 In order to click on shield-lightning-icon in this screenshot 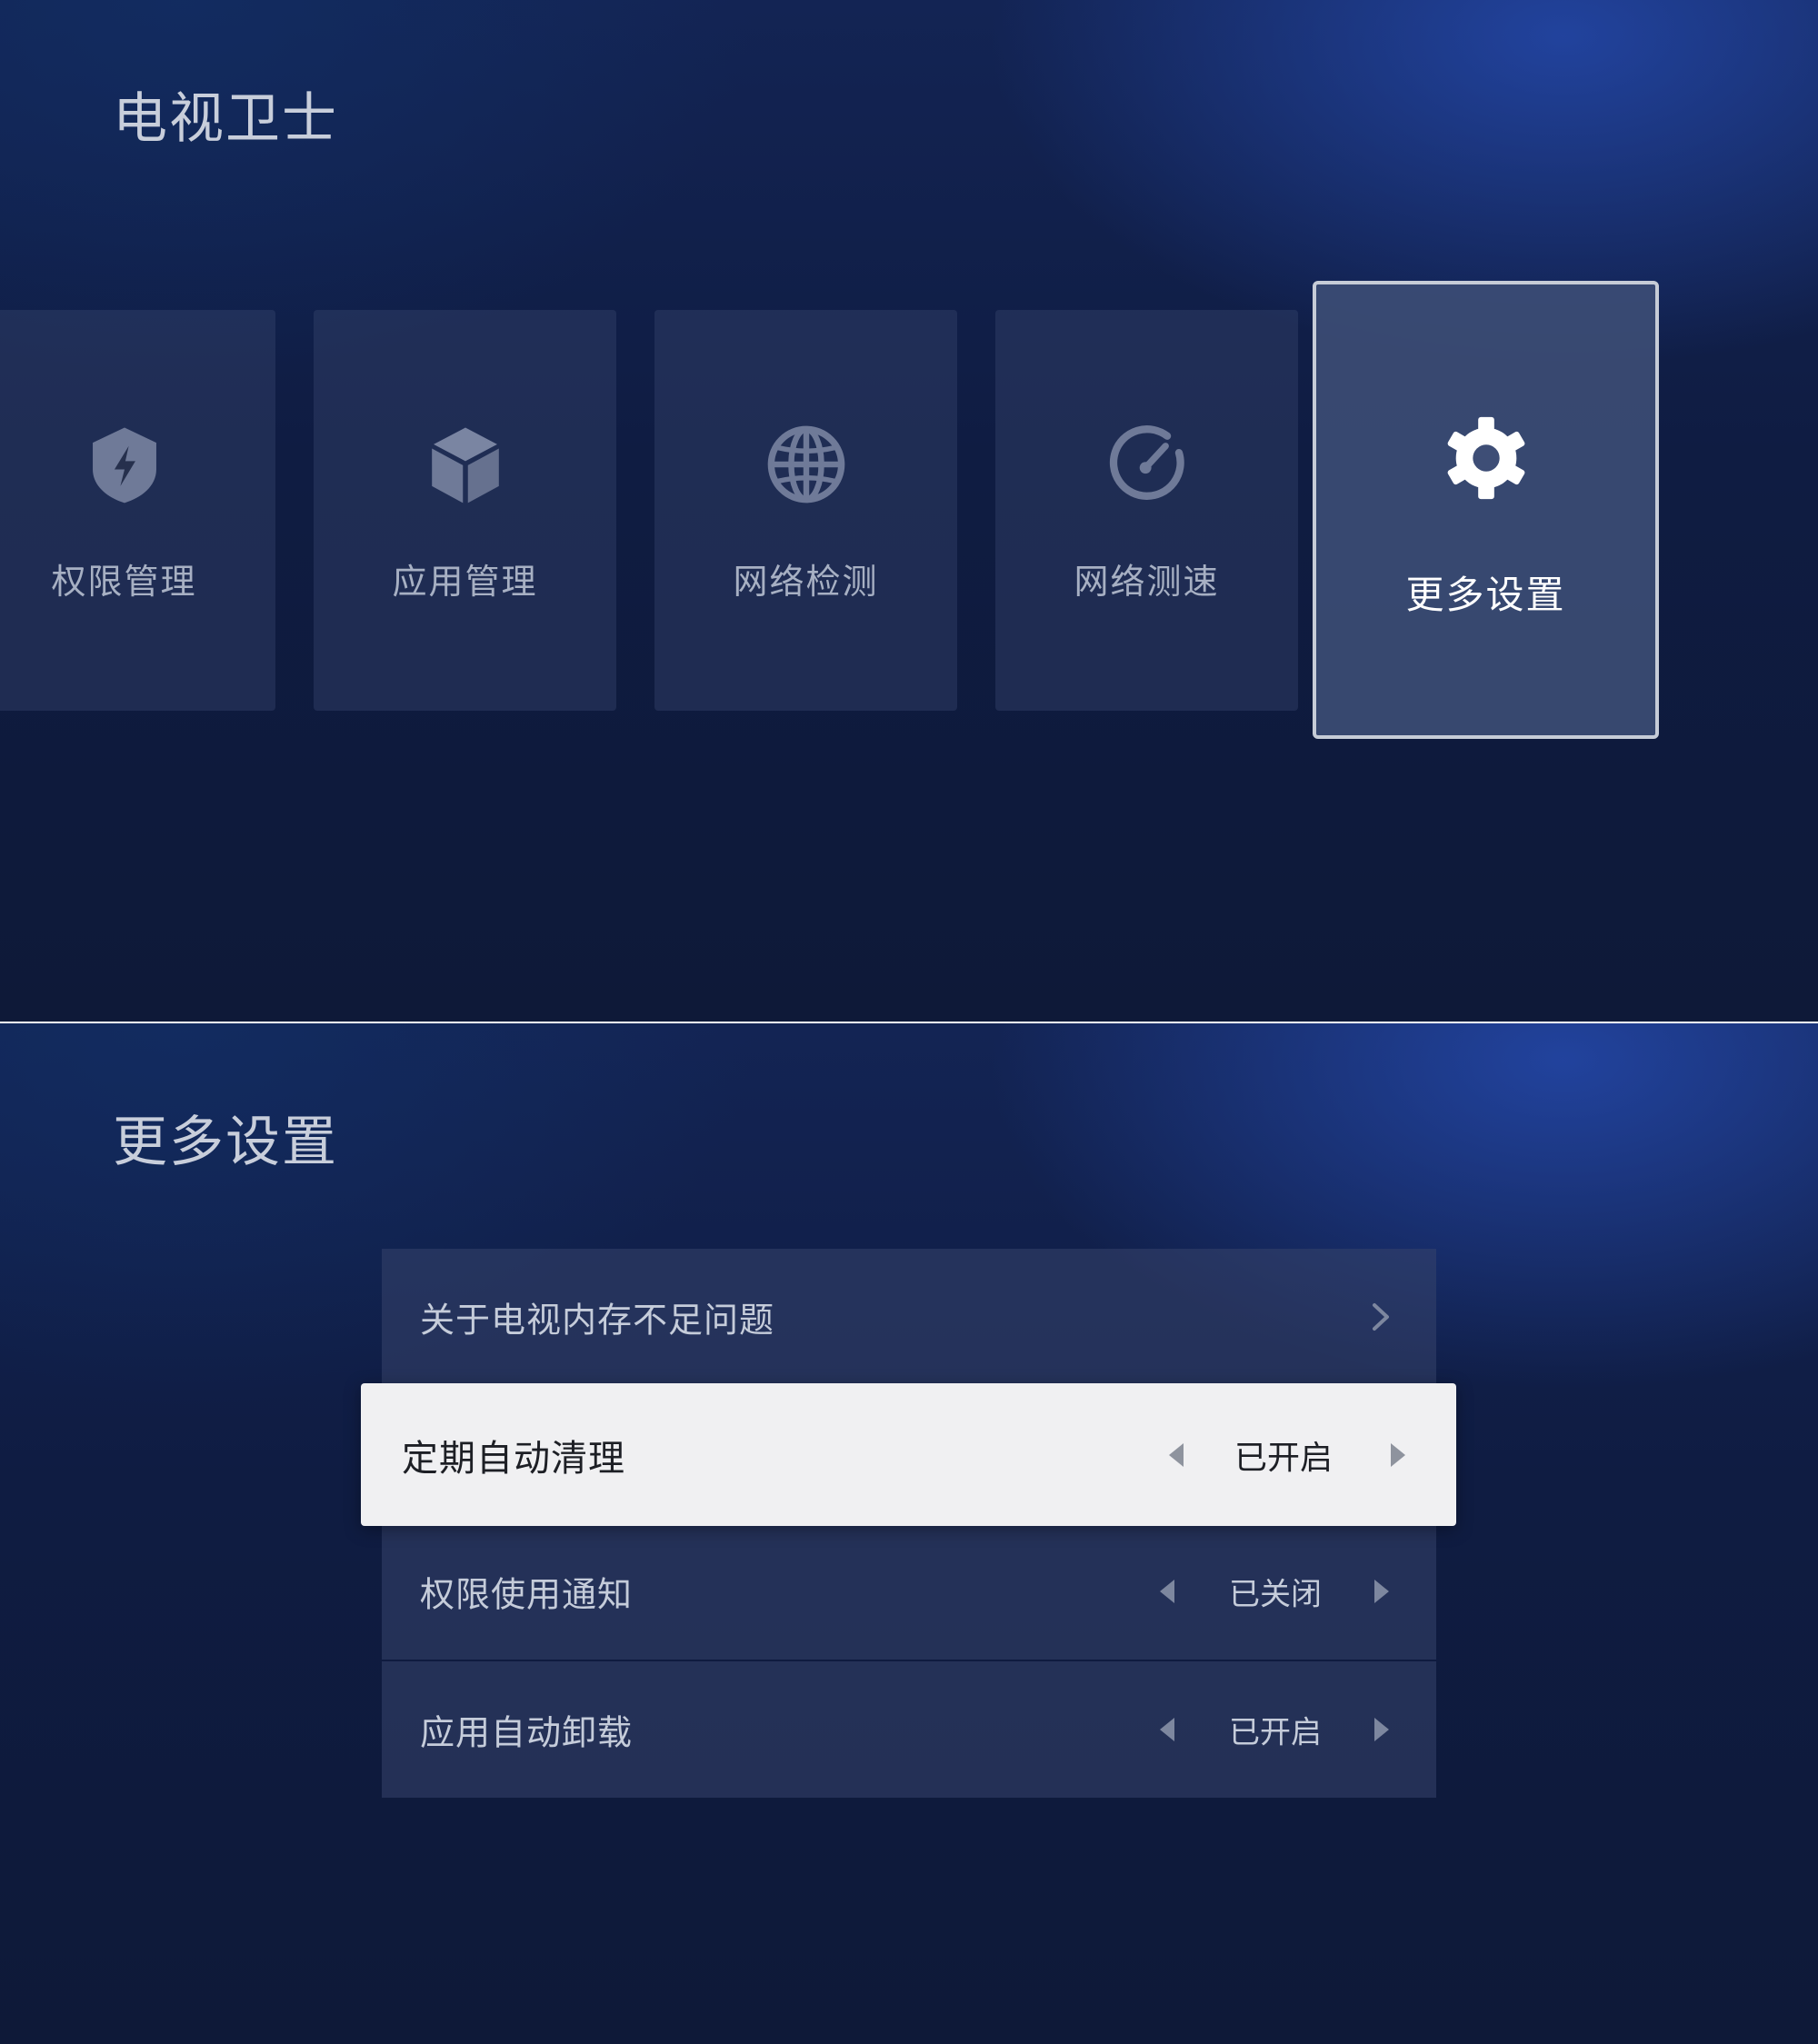, I will do `click(124, 466)`.